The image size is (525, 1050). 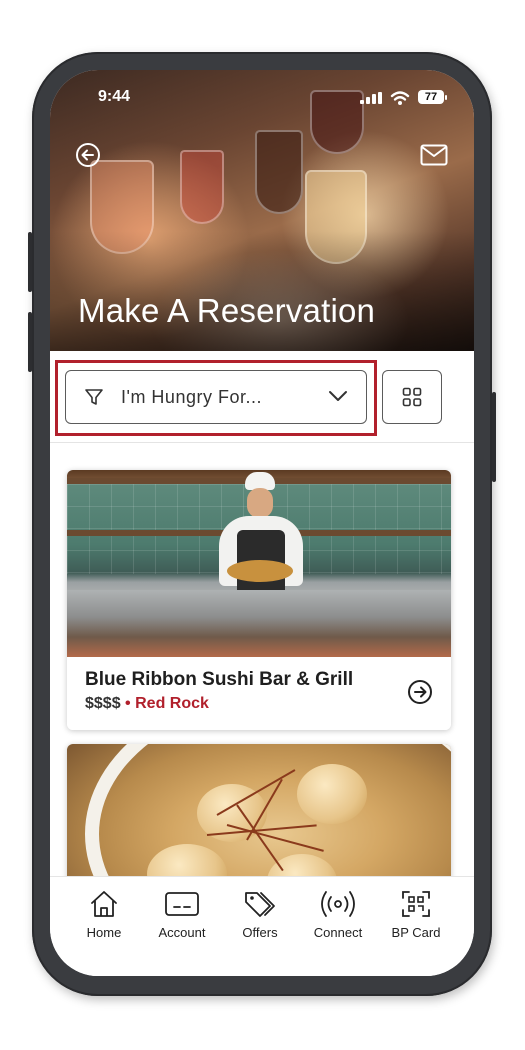 What do you see at coordinates (338, 904) in the screenshot?
I see `broadcast-icon` at bounding box center [338, 904].